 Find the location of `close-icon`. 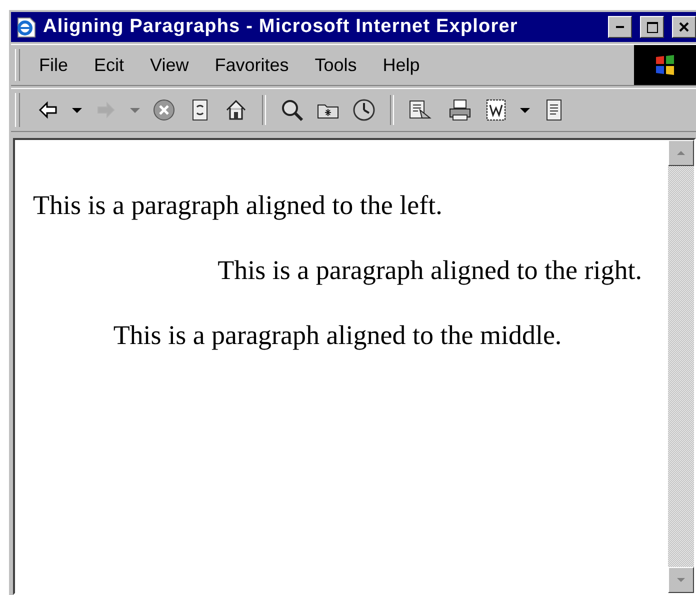

close-icon is located at coordinates (684, 27).